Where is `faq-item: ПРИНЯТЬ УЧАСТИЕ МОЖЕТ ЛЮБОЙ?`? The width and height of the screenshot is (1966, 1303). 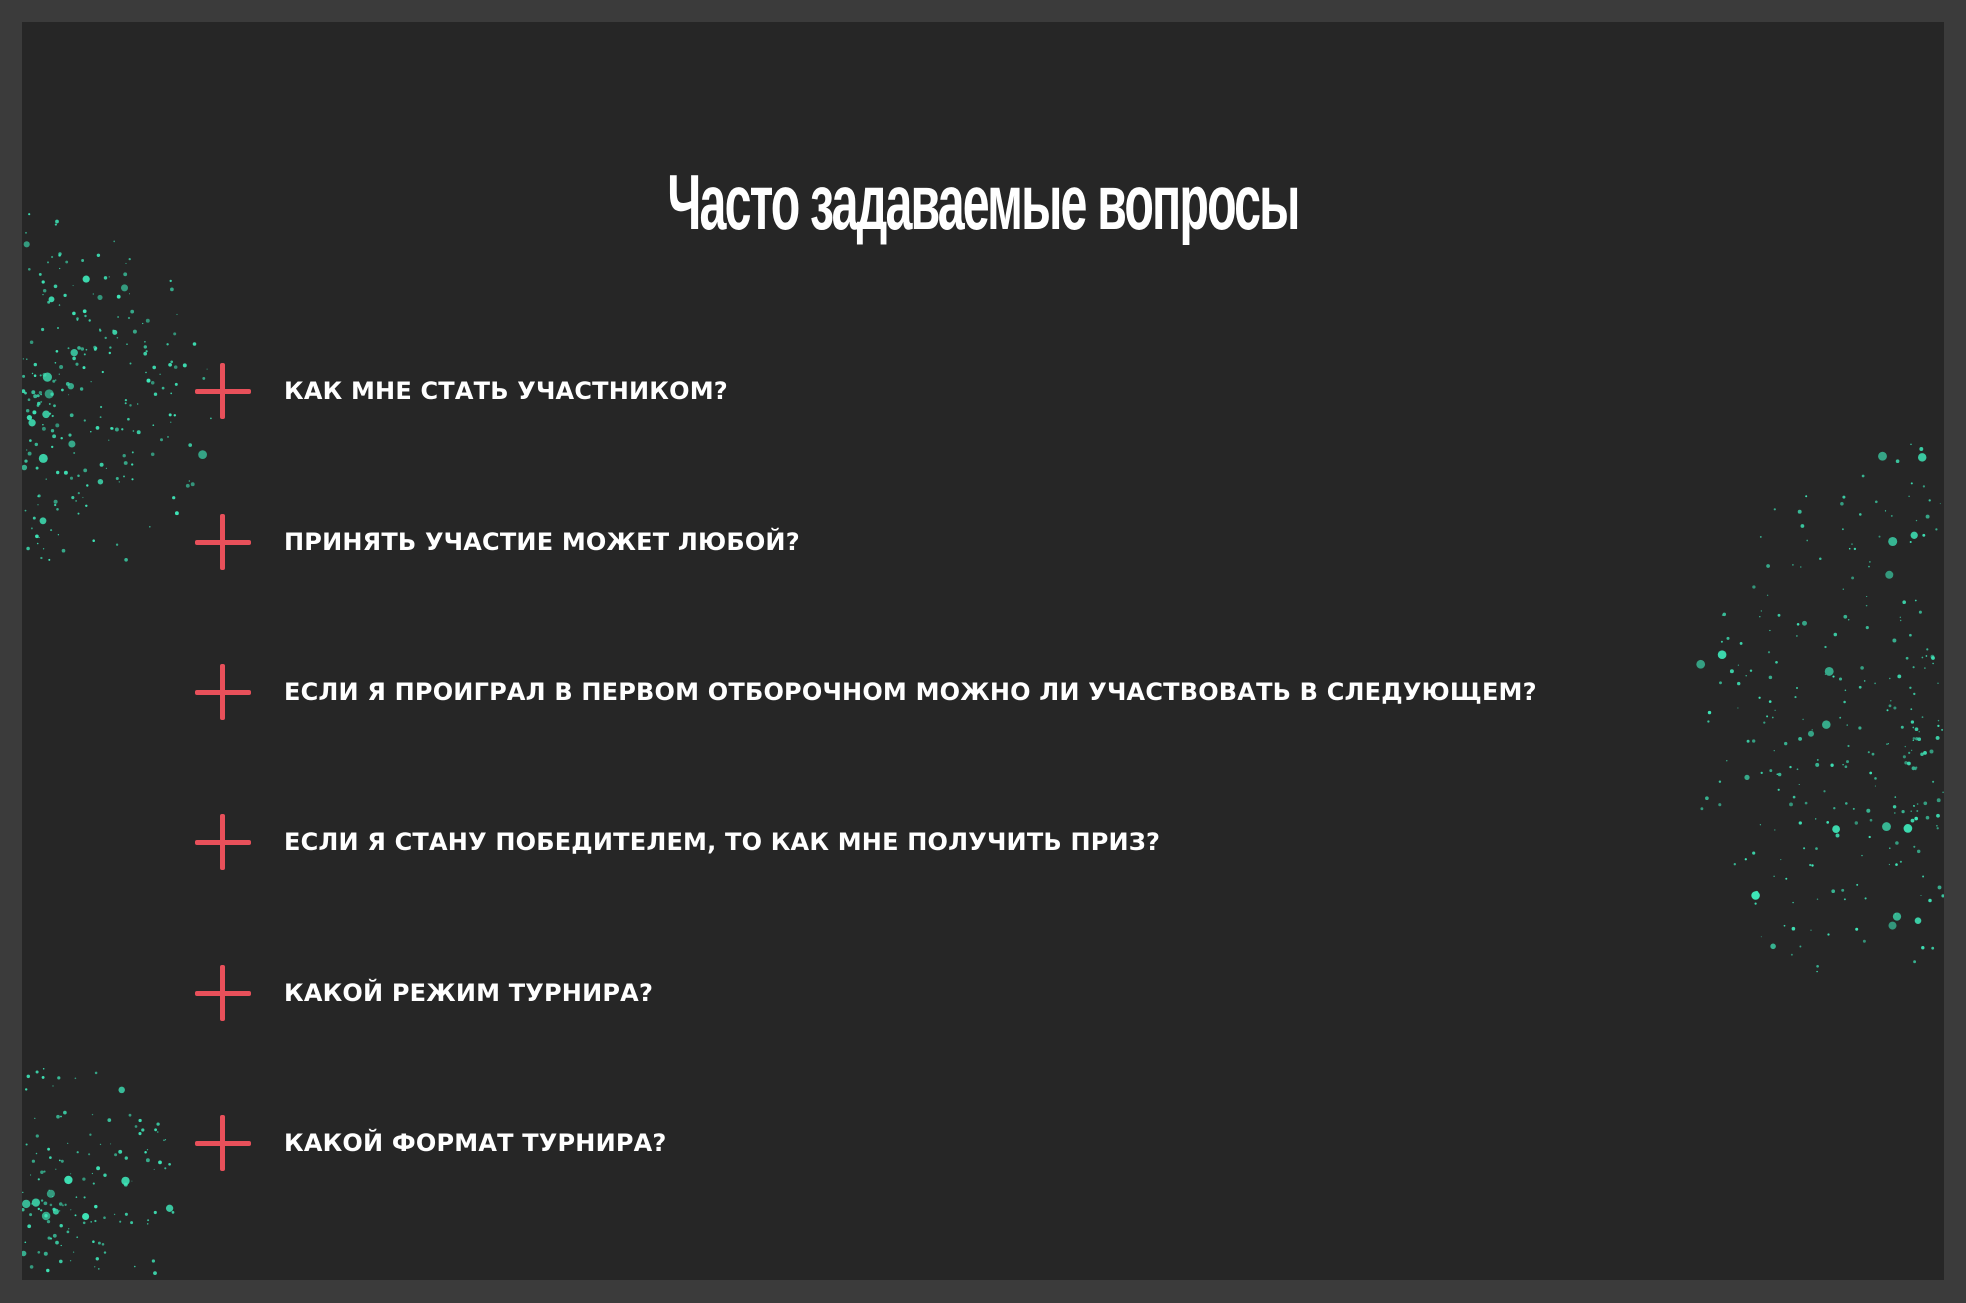 faq-item: ПРИНЯТЬ УЧАСТИЕ МОЖЕТ ЛЮБОЙ? is located at coordinates (497, 542).